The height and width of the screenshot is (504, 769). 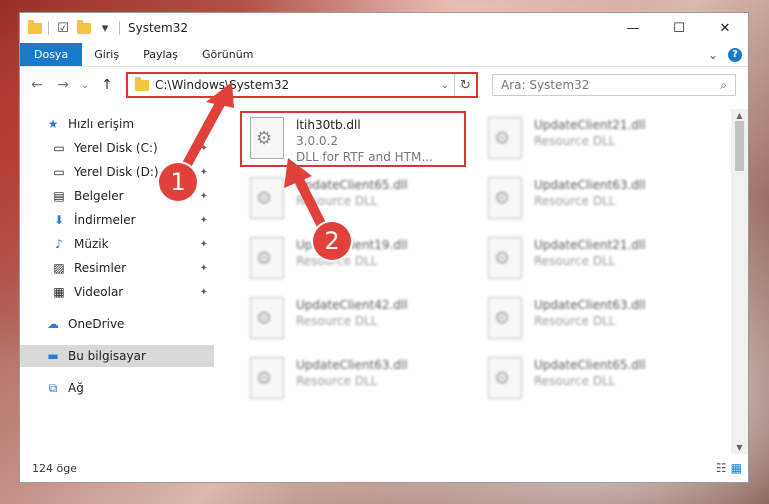 I want to click on annotation-arrows, so click(x=254, y=157).